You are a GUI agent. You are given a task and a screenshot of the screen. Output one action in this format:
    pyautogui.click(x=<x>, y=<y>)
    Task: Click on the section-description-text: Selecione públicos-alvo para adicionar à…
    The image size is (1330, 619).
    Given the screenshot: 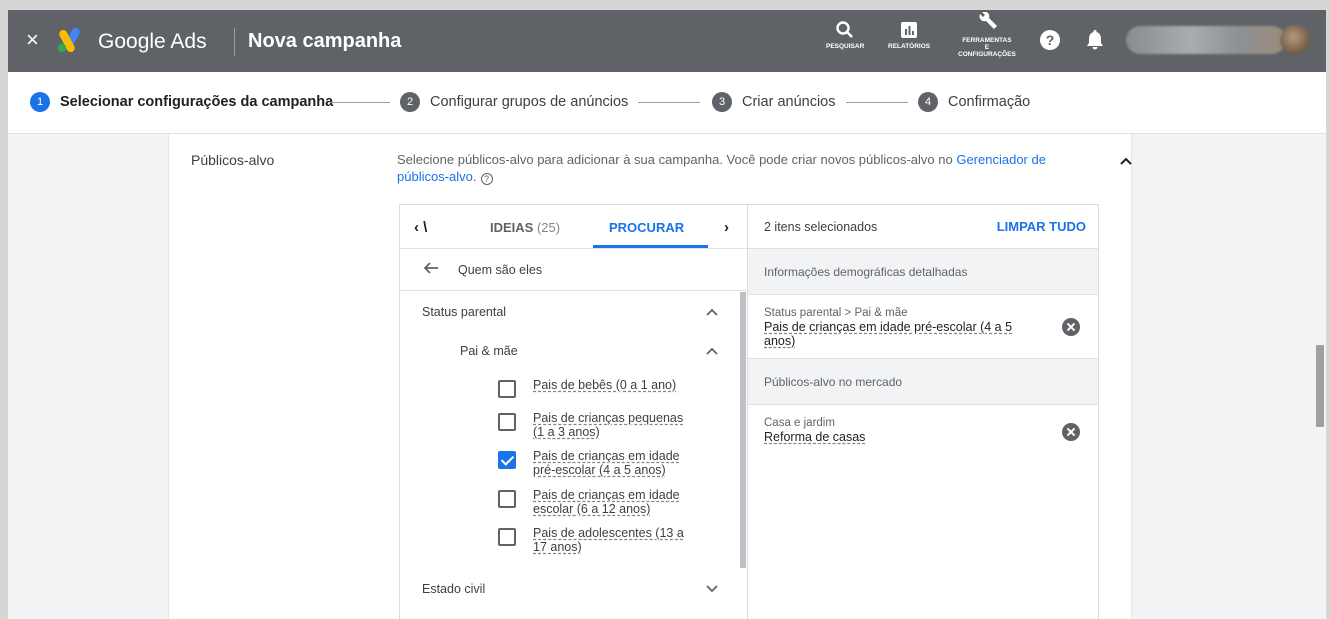 What is the action you would take?
    pyautogui.click(x=677, y=159)
    